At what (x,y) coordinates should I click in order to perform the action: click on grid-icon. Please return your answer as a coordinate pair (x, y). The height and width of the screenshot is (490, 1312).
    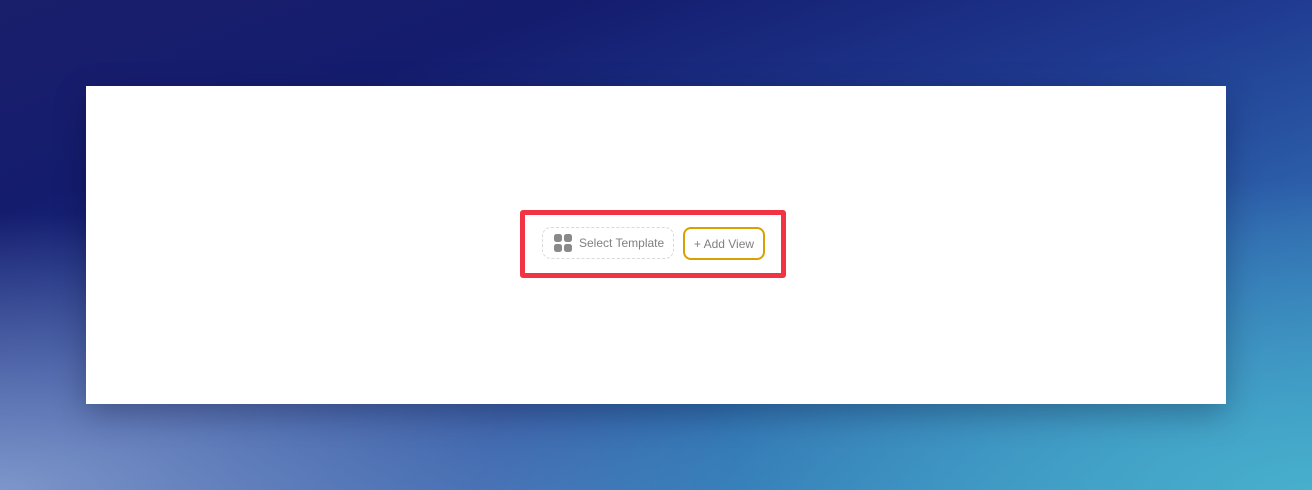
    Looking at the image, I should click on (563, 243).